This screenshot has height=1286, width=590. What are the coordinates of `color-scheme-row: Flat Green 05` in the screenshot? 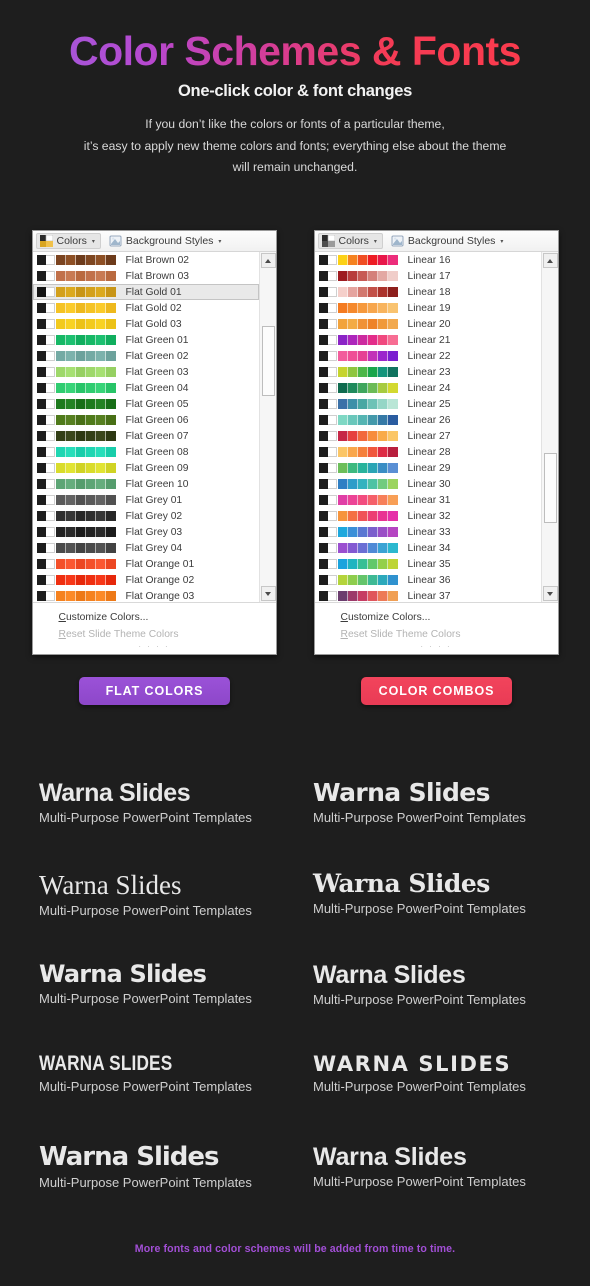 It's located at (146, 404).